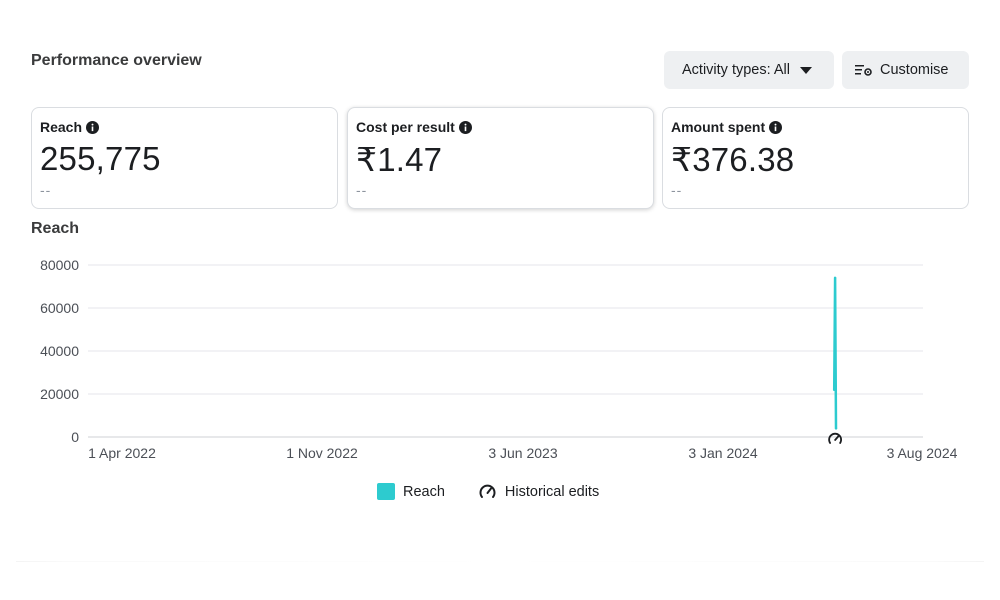 This screenshot has width=1000, height=600. What do you see at coordinates (122, 453) in the screenshot?
I see `x-tick-label: 1 Apr 2022` at bounding box center [122, 453].